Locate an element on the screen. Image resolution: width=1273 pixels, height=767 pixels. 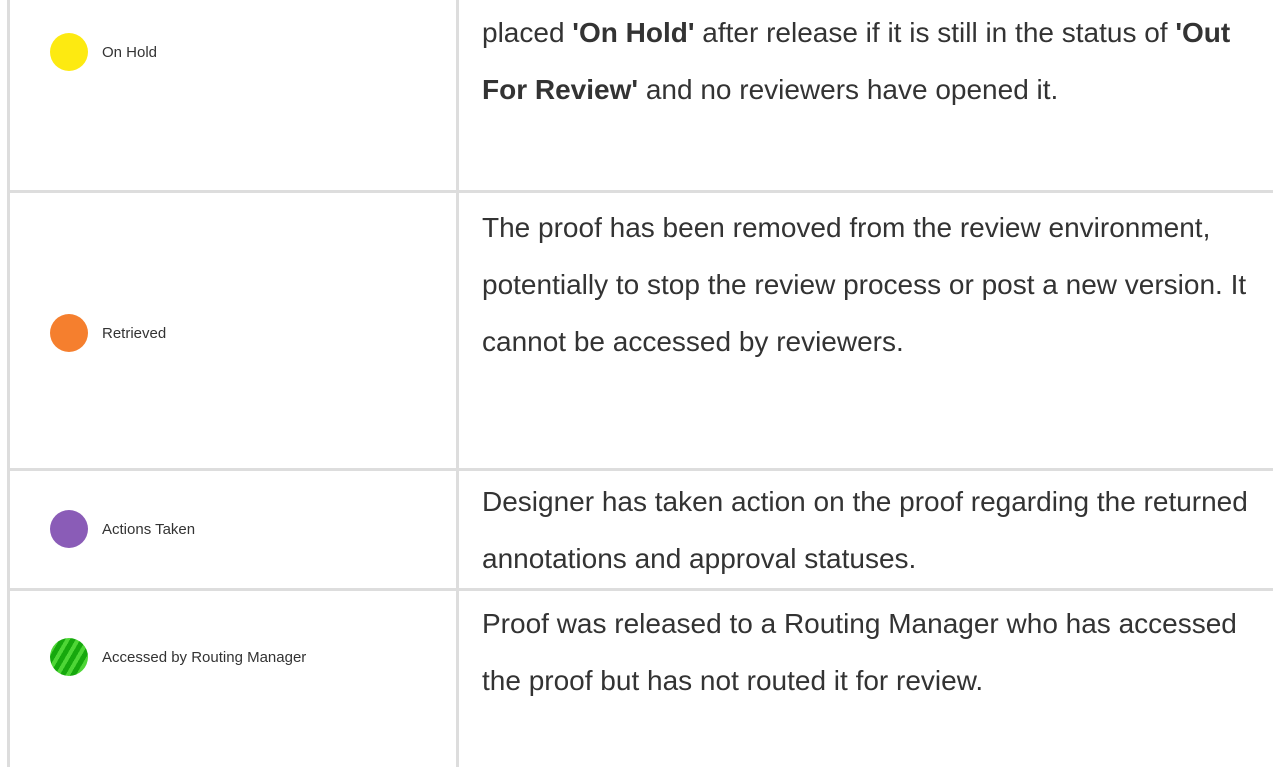
status-cell: Actions Taken is located at coordinates (233, 529).